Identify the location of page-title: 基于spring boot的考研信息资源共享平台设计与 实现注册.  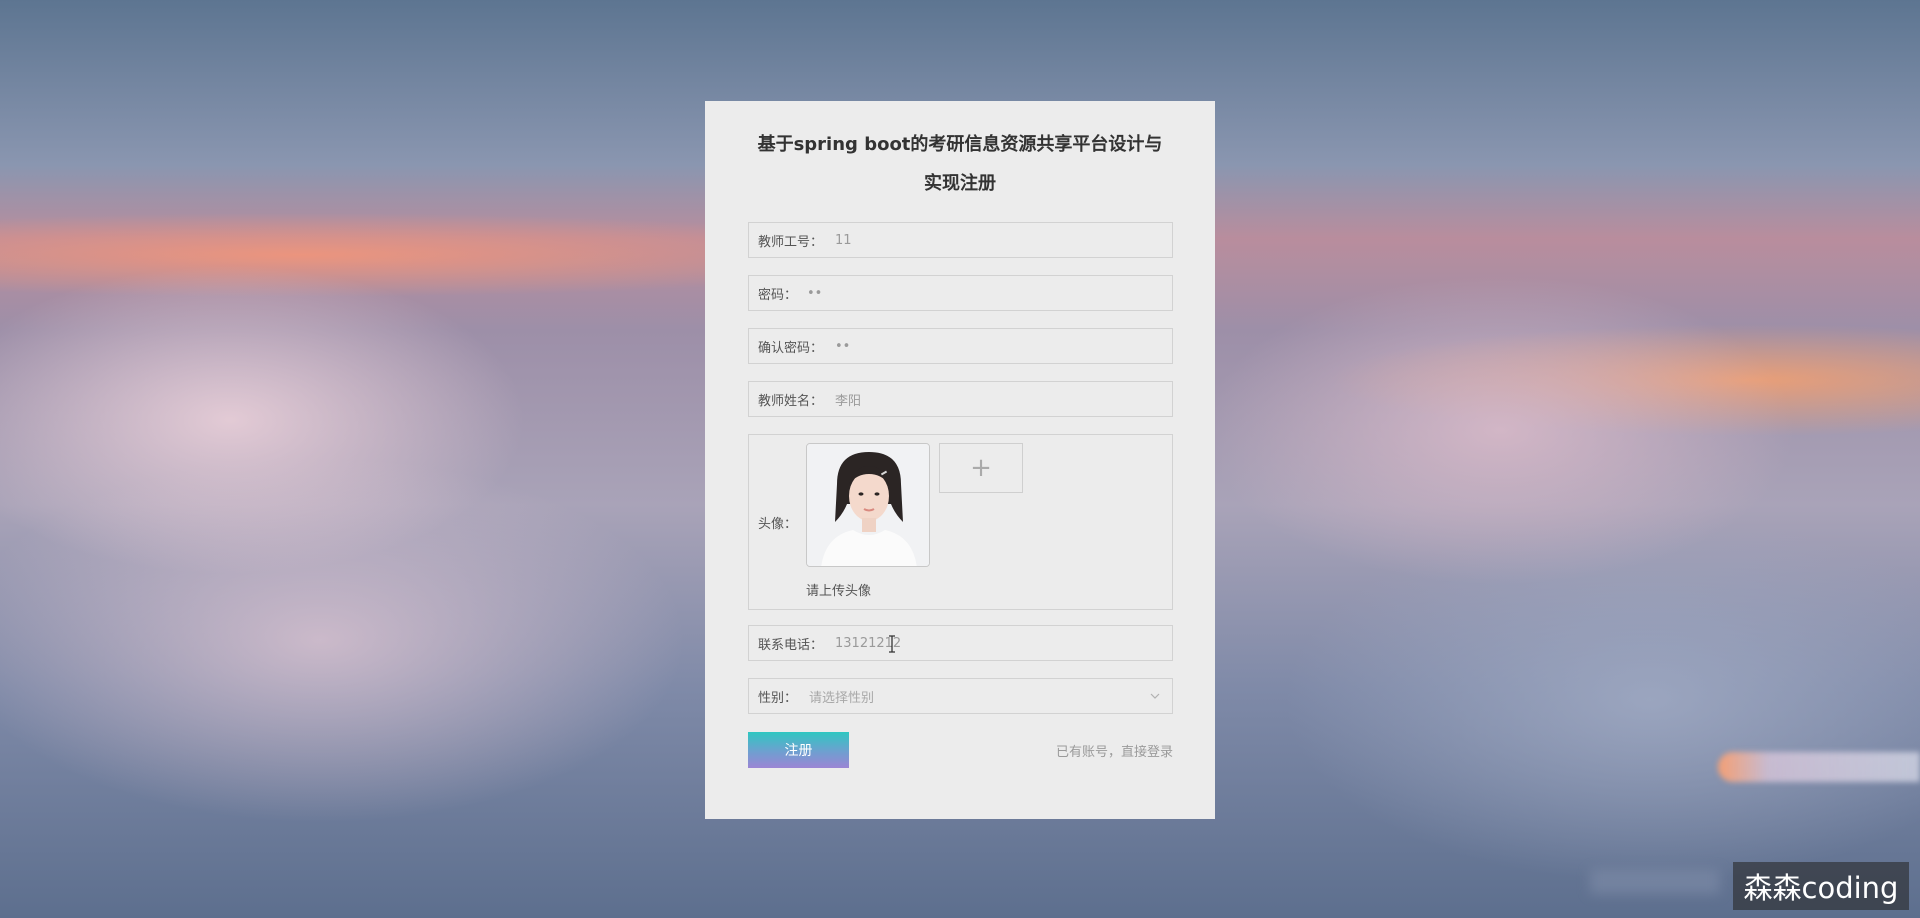
(960, 164).